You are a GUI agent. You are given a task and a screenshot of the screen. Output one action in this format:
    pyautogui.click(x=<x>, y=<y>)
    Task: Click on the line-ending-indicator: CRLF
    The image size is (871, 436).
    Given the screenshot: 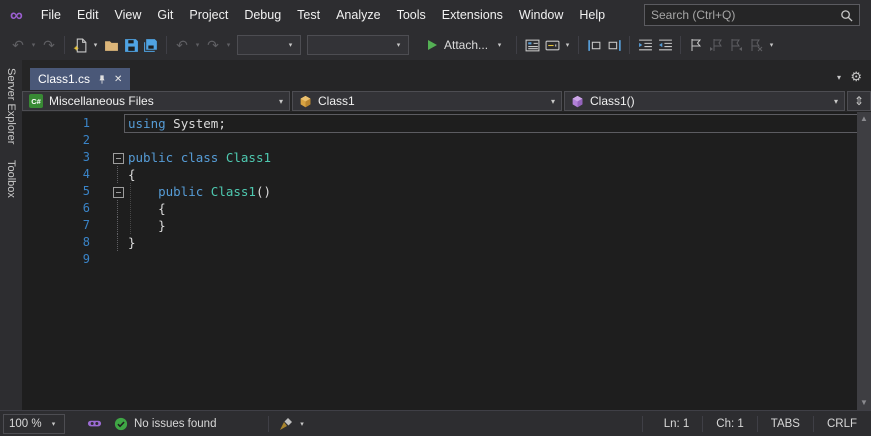 What is the action you would take?
    pyautogui.click(x=842, y=424)
    